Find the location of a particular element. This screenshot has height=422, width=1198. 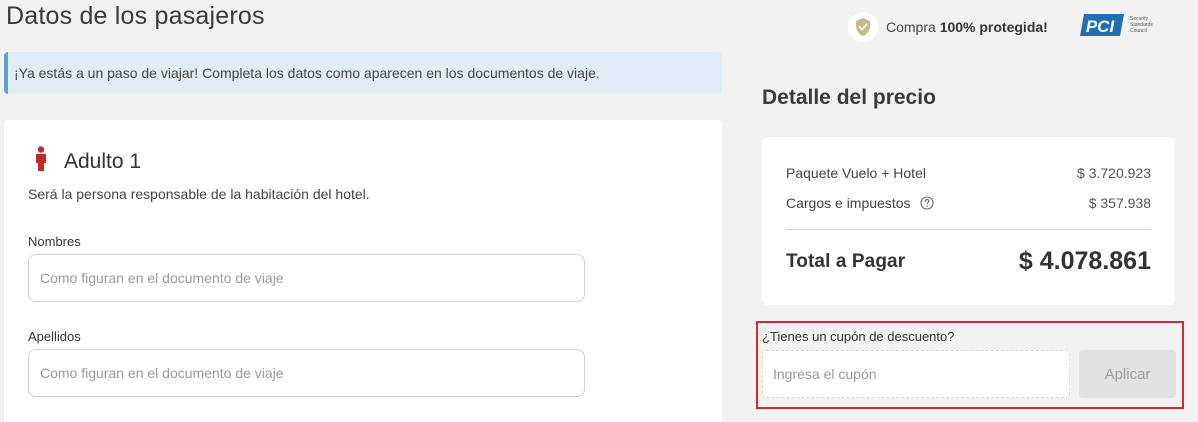

page-title: Datos de los pasajeros is located at coordinates (135, 16).